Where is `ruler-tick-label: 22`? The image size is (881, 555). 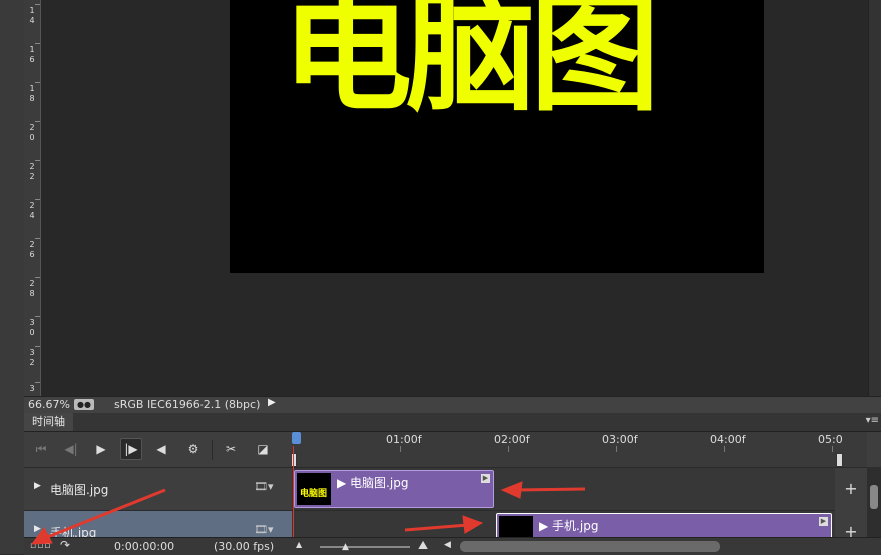 ruler-tick-label: 22 is located at coordinates (32, 171).